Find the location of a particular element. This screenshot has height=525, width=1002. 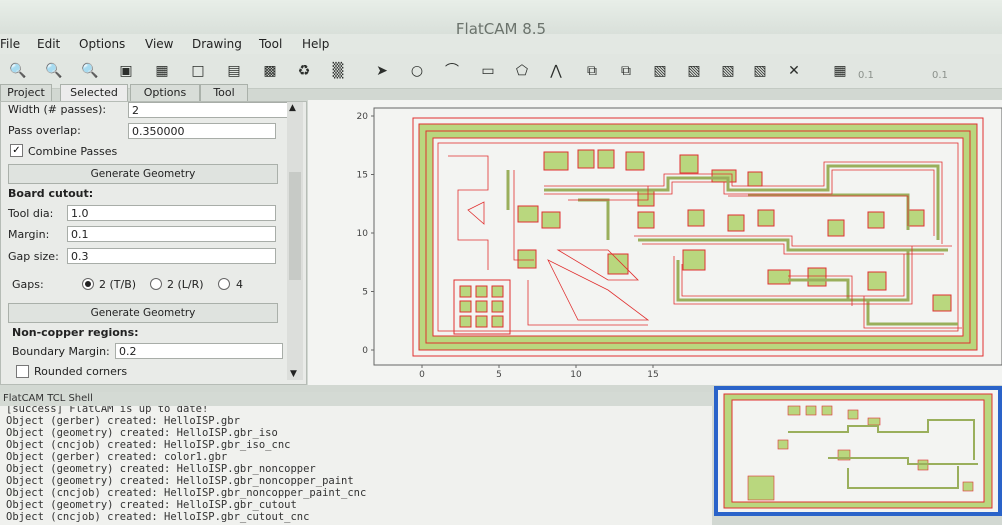

grid-y-value: 0.1 is located at coordinates (940, 75).